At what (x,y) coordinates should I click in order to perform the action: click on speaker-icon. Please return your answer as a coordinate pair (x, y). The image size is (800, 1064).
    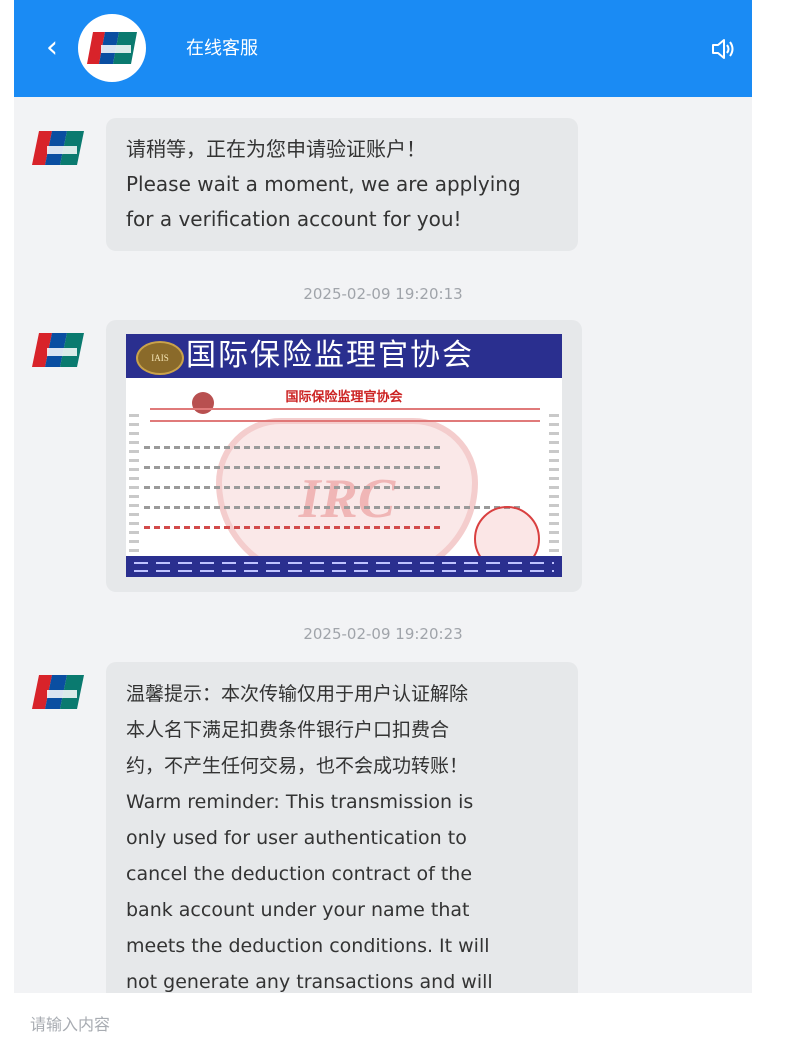
    Looking at the image, I should click on (723, 49).